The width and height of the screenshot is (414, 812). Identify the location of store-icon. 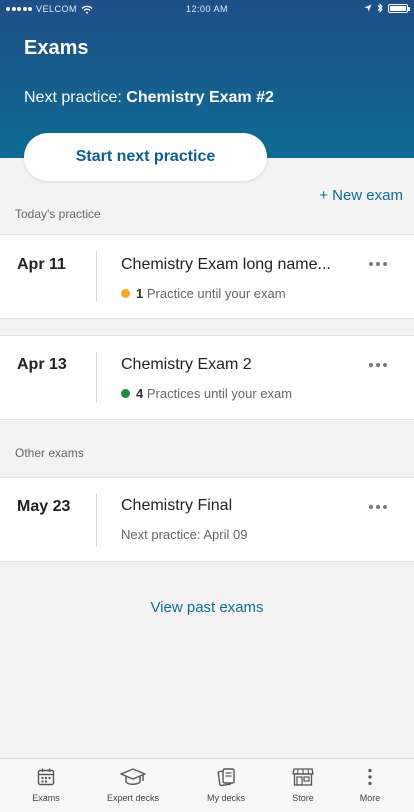
(303, 777).